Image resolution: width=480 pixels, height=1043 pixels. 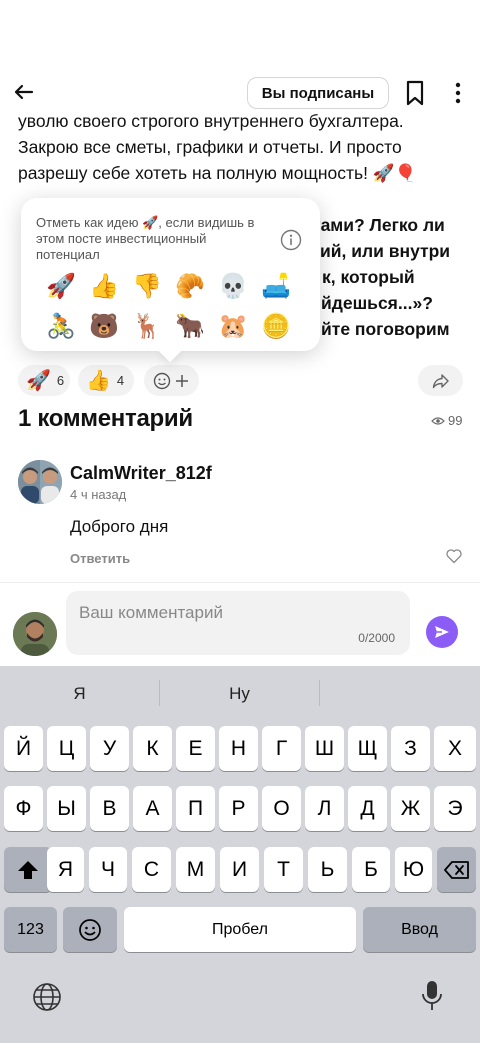 I want to click on key: Ы, so click(x=66, y=808).